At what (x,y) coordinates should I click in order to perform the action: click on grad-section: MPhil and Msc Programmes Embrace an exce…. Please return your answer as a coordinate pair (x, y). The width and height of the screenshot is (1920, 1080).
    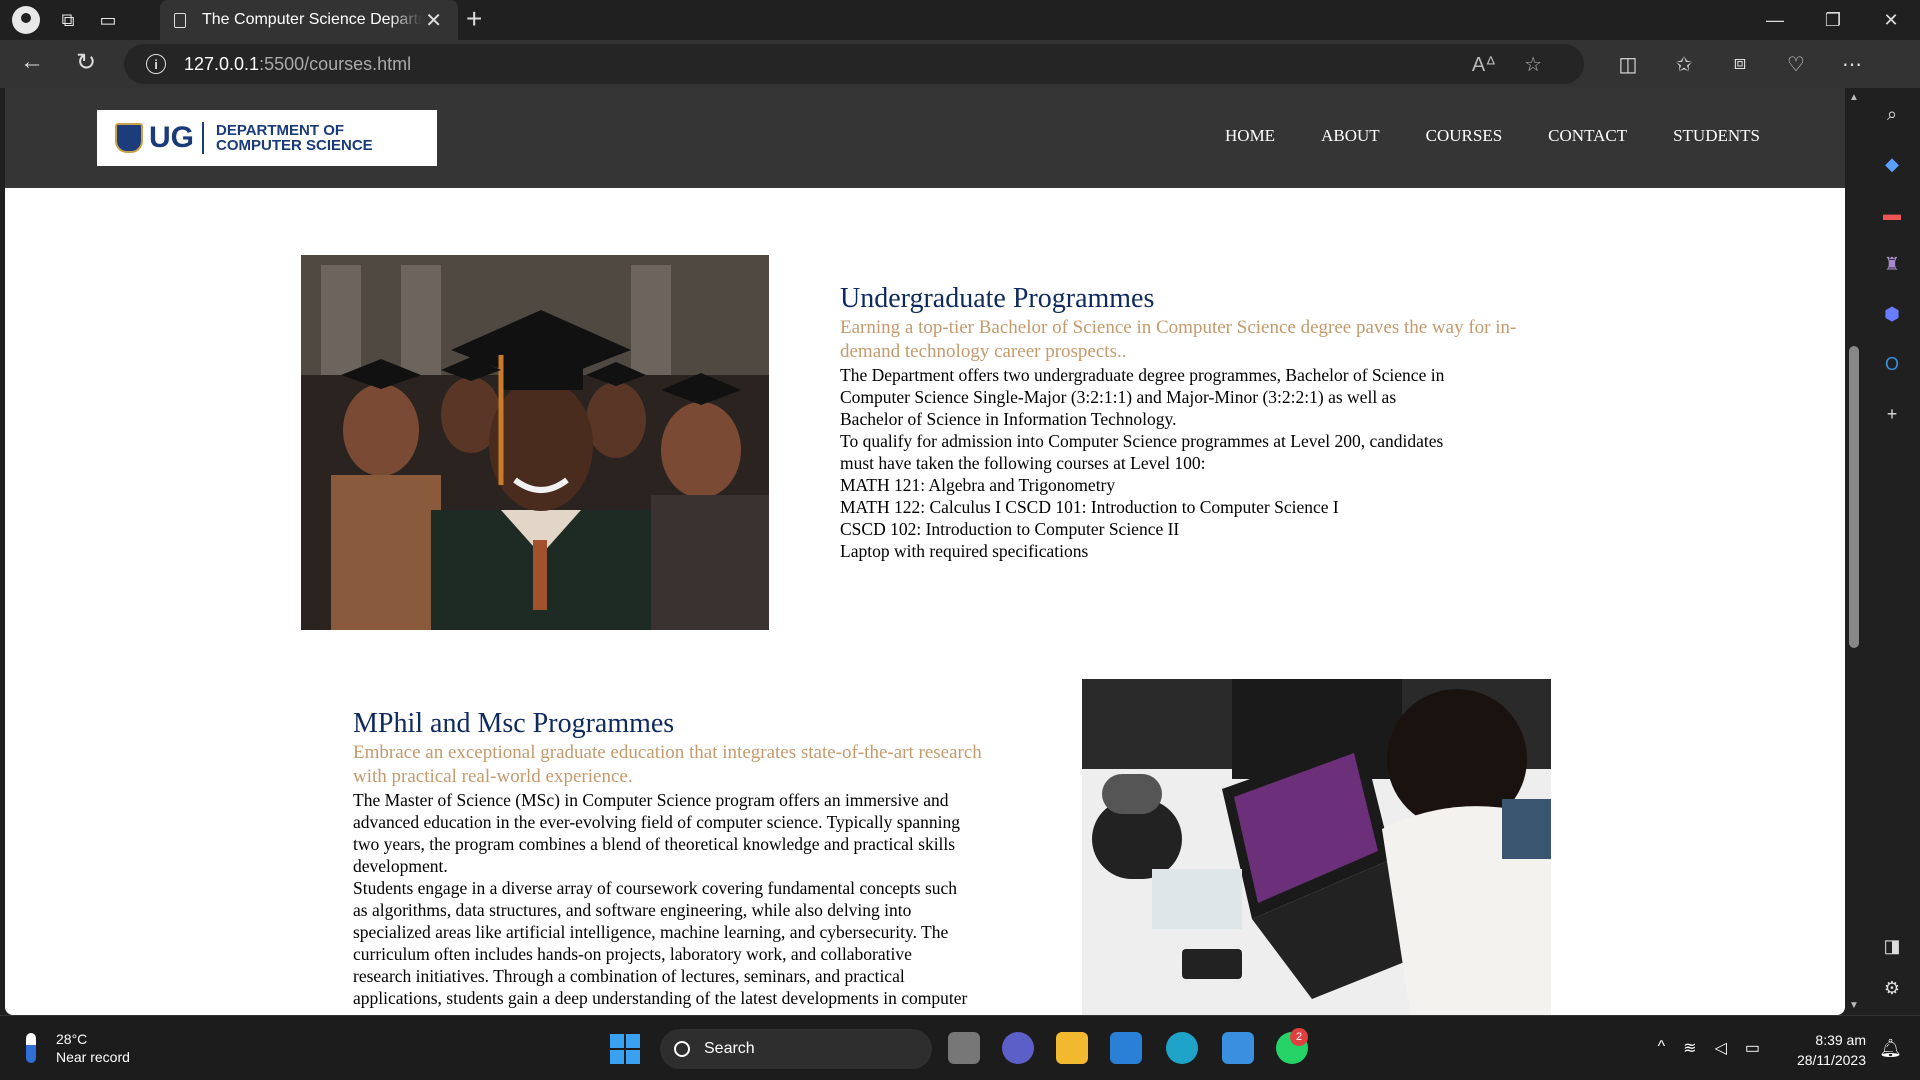
    Looking at the image, I should click on (693, 858).